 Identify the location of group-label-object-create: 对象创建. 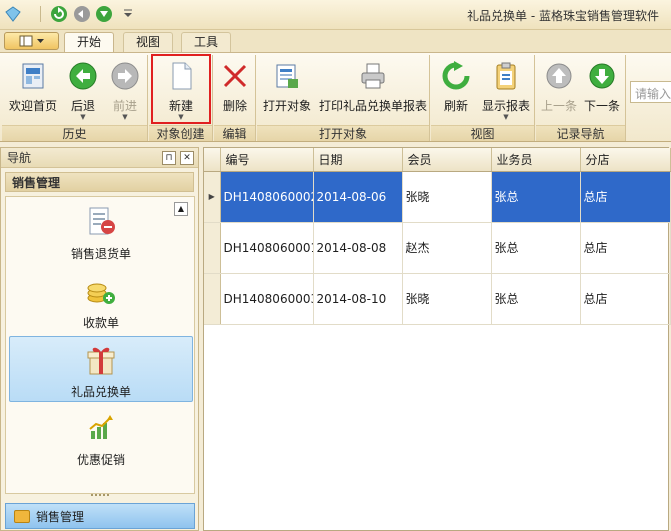
(180, 133).